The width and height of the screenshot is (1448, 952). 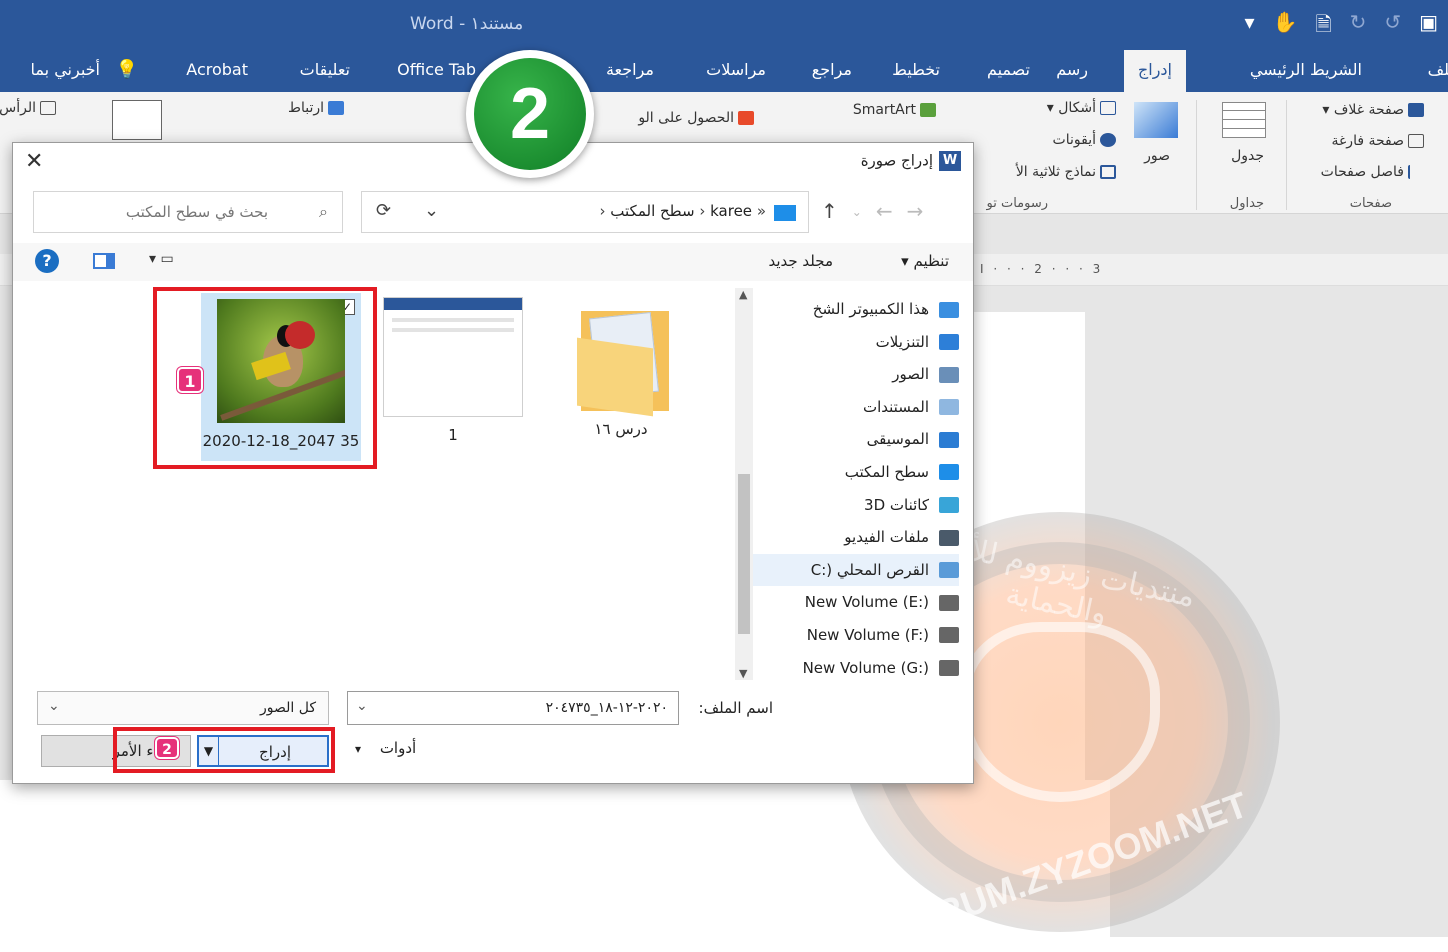 What do you see at coordinates (865, 667) in the screenshot?
I see `nav-item-label: New Volume (G:)` at bounding box center [865, 667].